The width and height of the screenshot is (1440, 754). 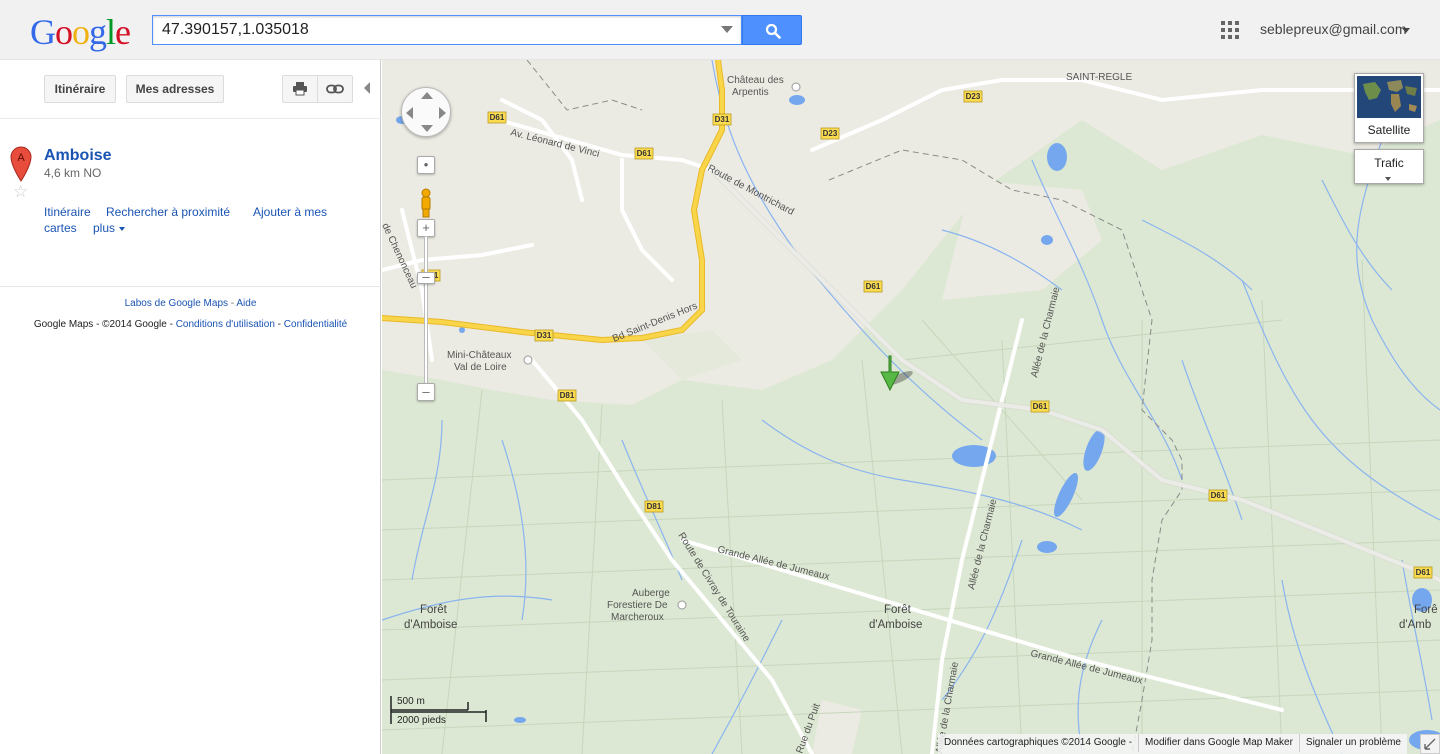 What do you see at coordinates (60, 228) in the screenshot?
I see `add-to-maps-link-cont: cartes` at bounding box center [60, 228].